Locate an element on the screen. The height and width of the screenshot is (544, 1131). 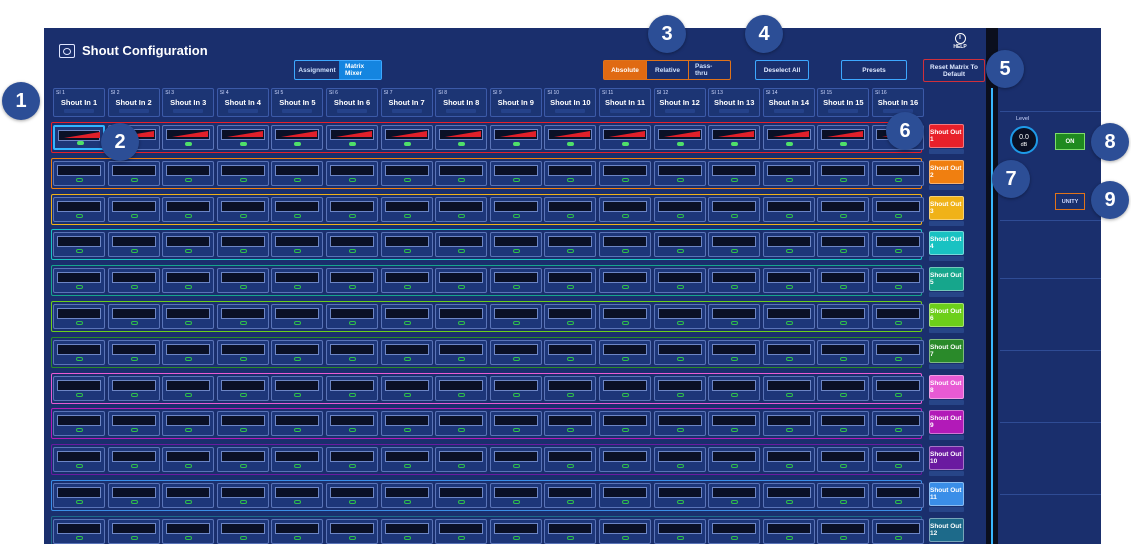
output-button: Shout Out 5 is located at coordinates (946, 279).